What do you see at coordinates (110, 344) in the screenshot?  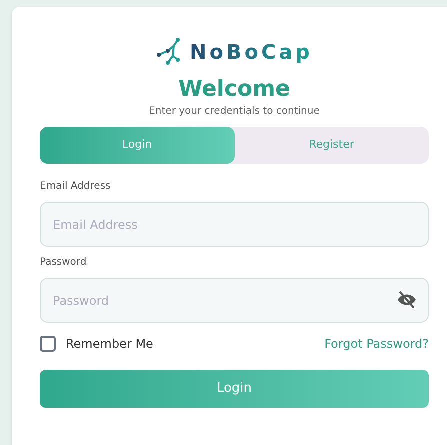 I see `remember-label: Remember Me` at bounding box center [110, 344].